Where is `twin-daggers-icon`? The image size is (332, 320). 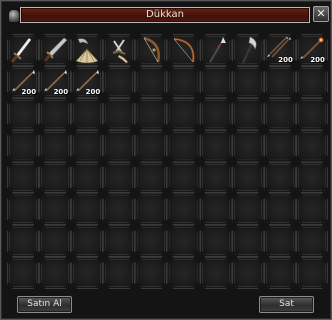 twin-daggers-icon is located at coordinates (119, 50).